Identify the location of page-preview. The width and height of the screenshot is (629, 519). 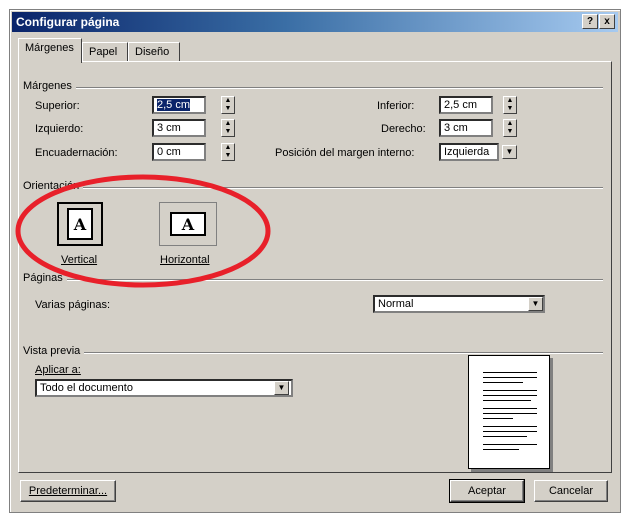
(509, 412).